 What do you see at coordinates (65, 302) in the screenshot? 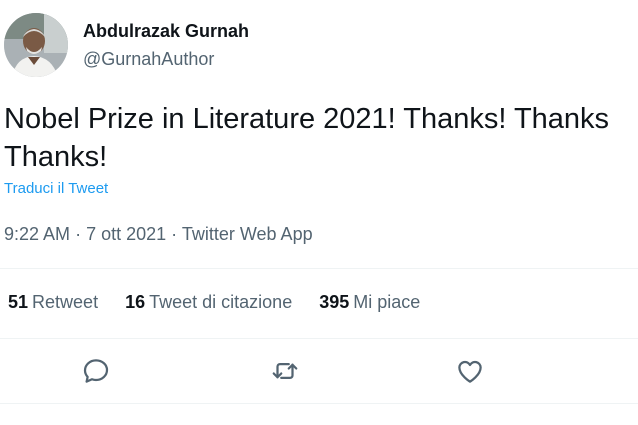
I see `retweet-count-label: Retweet` at bounding box center [65, 302].